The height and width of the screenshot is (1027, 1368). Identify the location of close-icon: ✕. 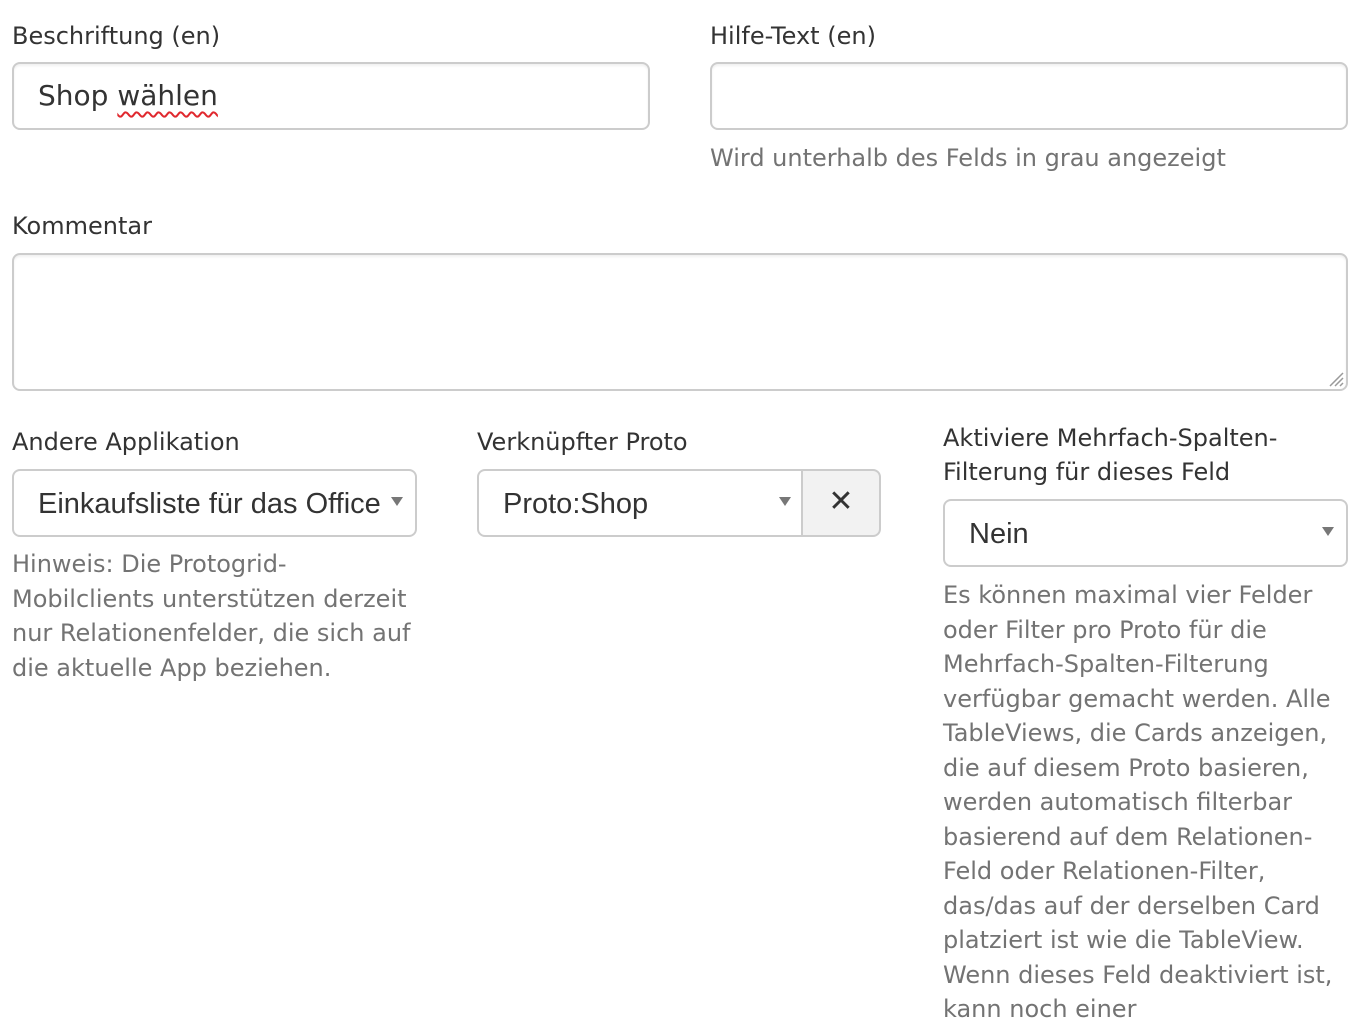
(841, 501).